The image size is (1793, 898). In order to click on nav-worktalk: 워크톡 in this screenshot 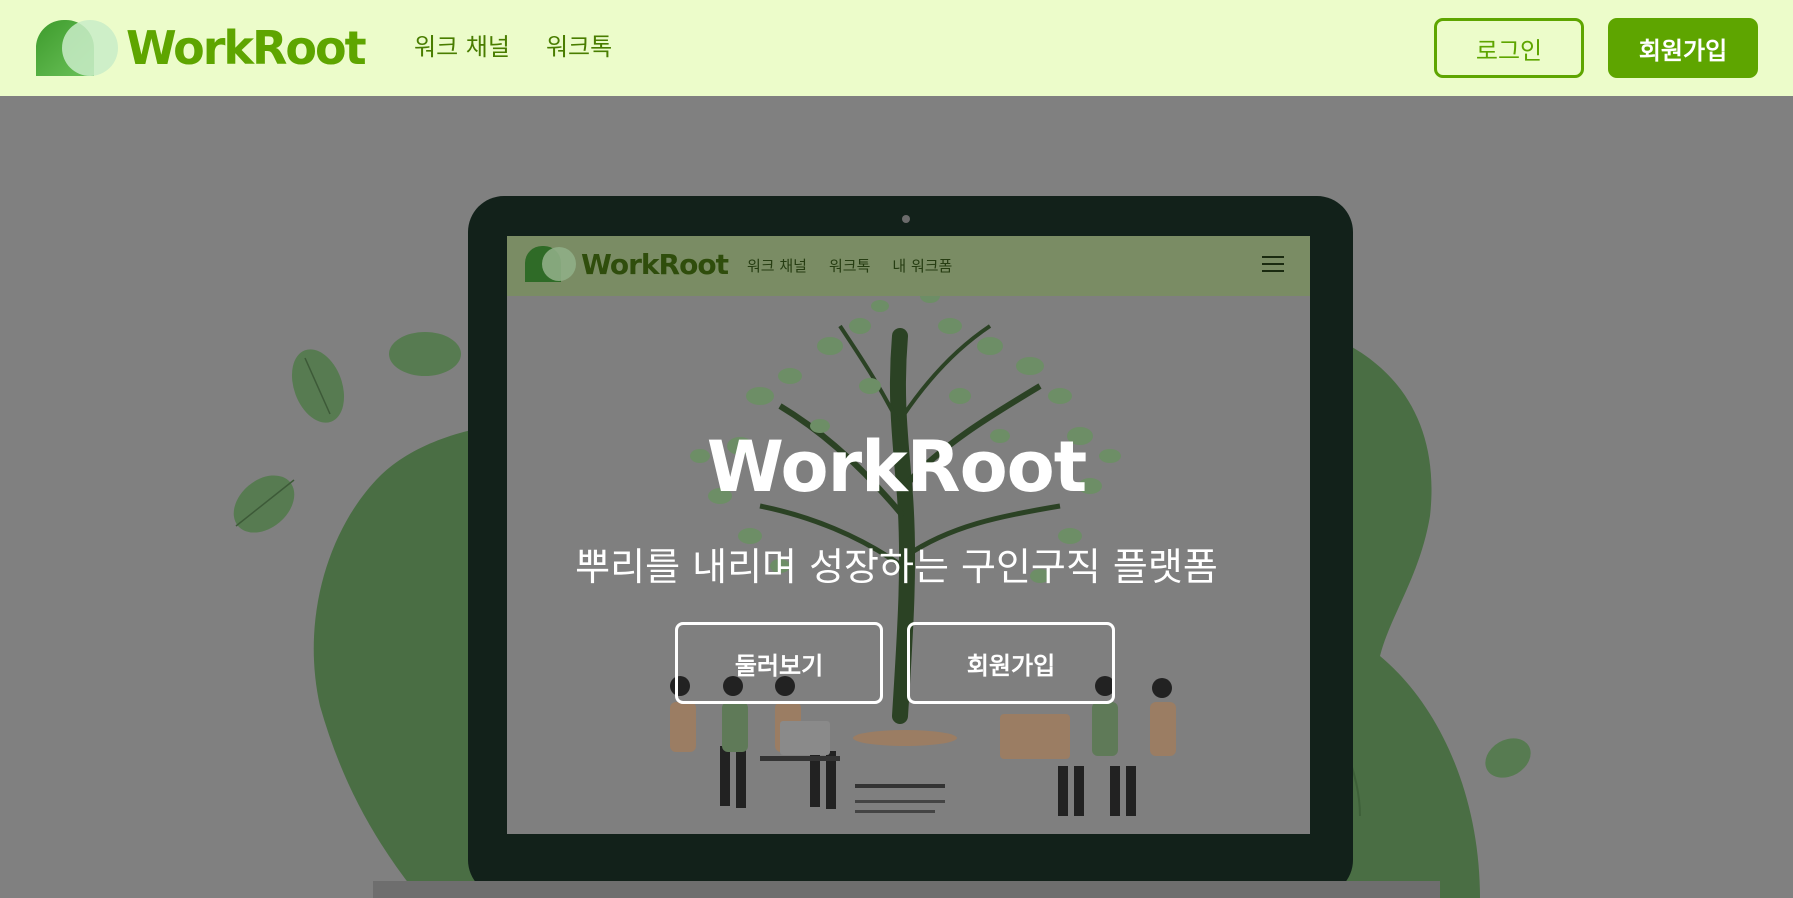, I will do `click(579, 47)`.